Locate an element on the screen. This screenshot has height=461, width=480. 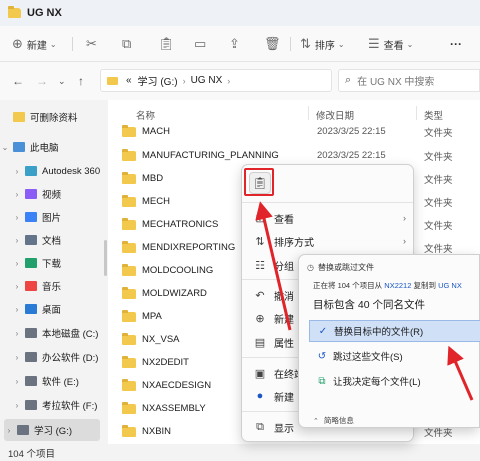
rename-button: ▭ is located at coordinates (200, 44).